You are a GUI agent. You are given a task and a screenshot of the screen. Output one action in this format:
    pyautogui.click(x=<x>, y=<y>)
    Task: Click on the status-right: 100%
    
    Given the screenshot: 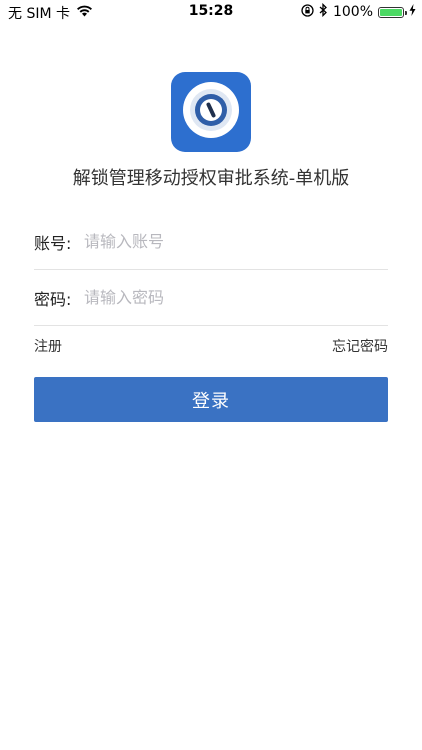 What is the action you would take?
    pyautogui.click(x=358, y=11)
    